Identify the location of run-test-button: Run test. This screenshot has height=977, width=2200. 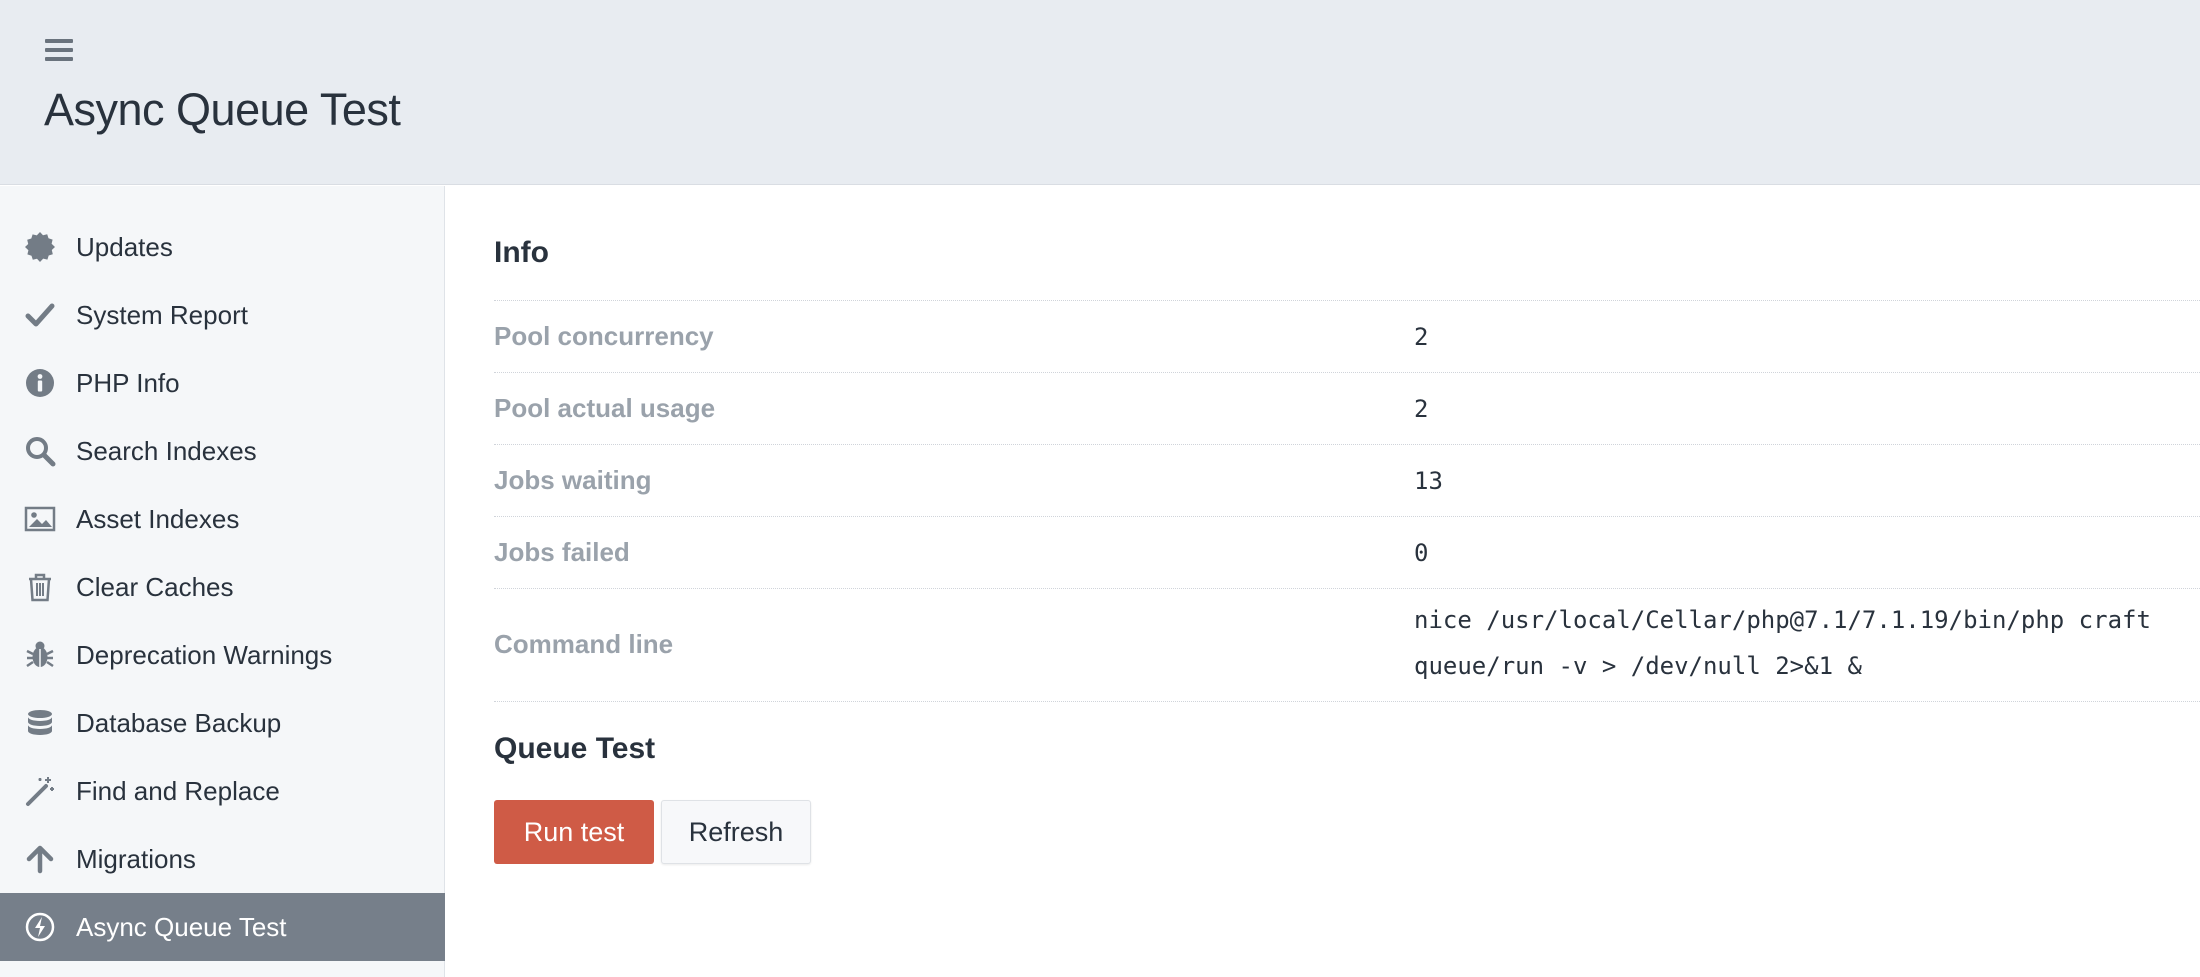
(574, 832).